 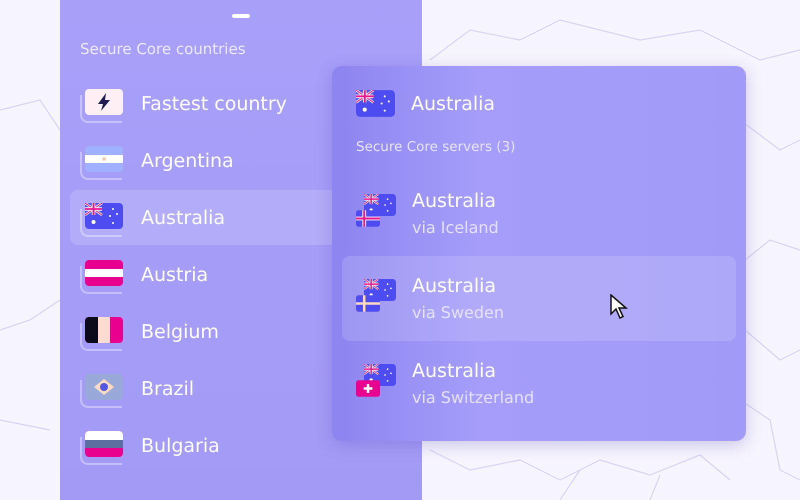 What do you see at coordinates (180, 331) in the screenshot?
I see `country-name: Belgium` at bounding box center [180, 331].